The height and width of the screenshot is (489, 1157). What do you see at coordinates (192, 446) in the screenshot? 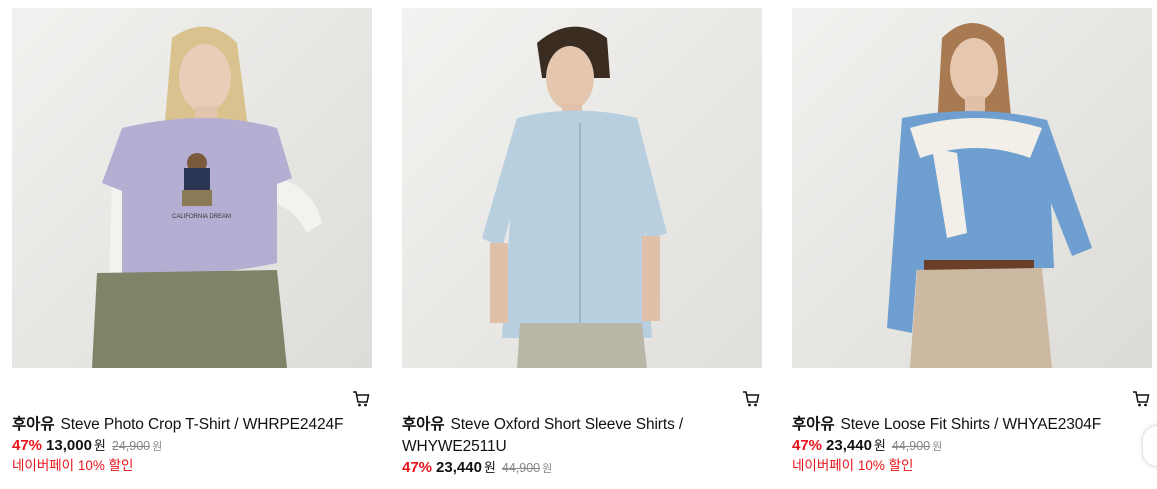
I see `price-row: 47% 13,000 원 24,900 원` at bounding box center [192, 446].